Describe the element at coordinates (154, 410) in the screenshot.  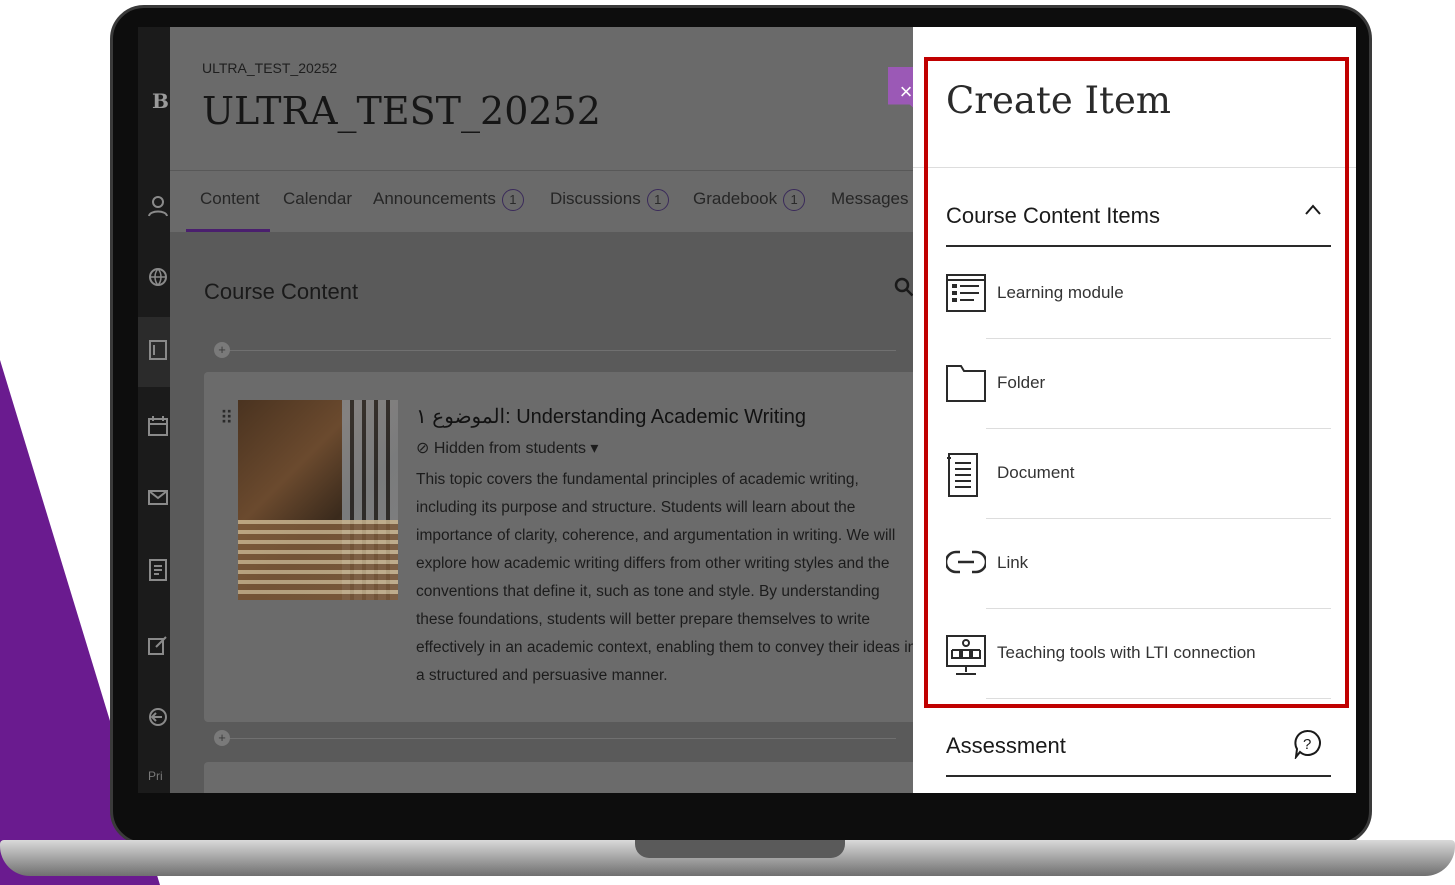
I see `left-nav: B Pri` at that location.